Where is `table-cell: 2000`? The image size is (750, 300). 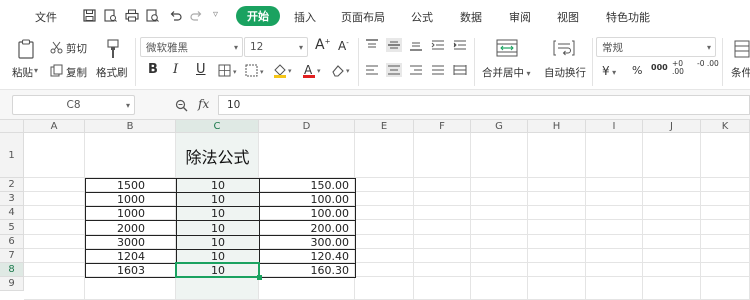
table-cell: 2000 is located at coordinates (131, 228).